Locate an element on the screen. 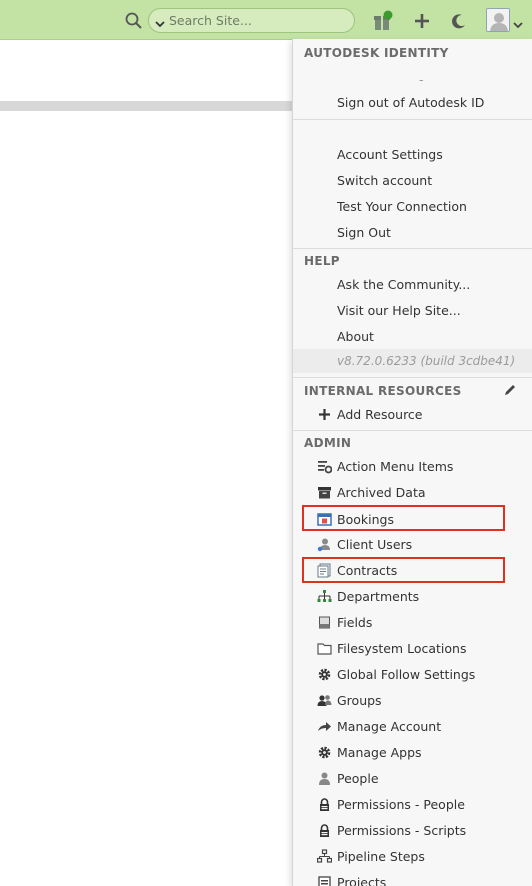  admin-item-departments: Departments is located at coordinates (412, 597).